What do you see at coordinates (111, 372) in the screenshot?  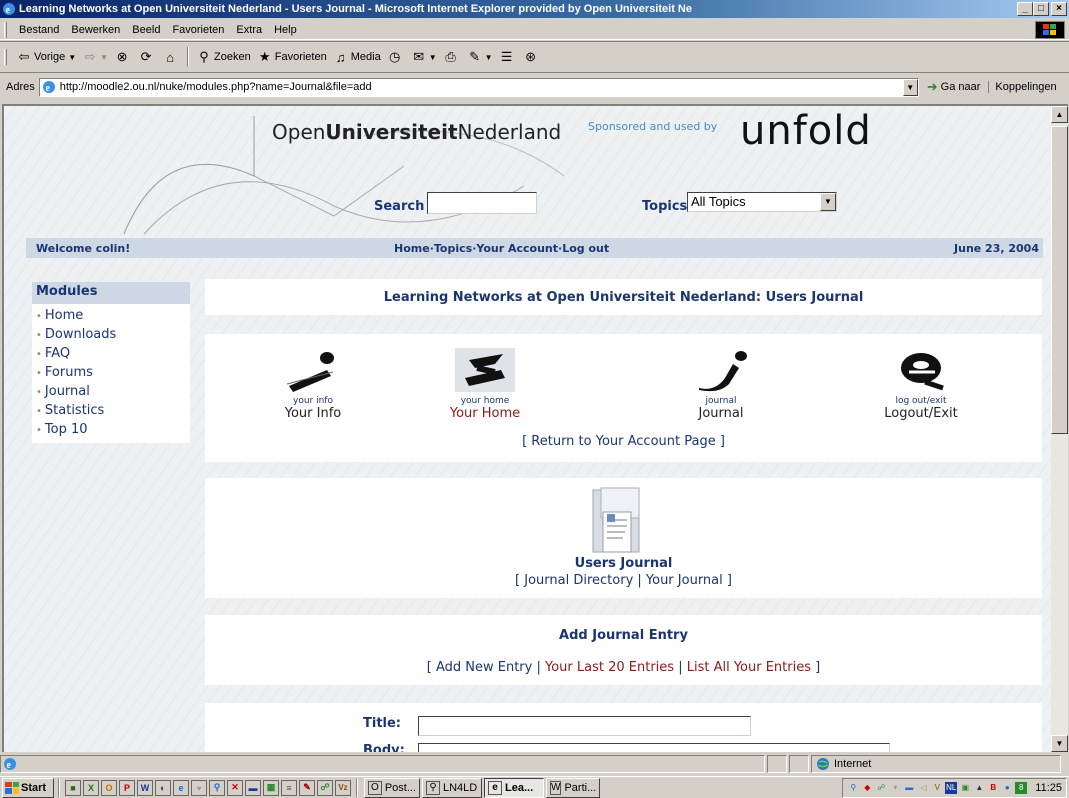 I see `module-item-forums: • Forums` at bounding box center [111, 372].